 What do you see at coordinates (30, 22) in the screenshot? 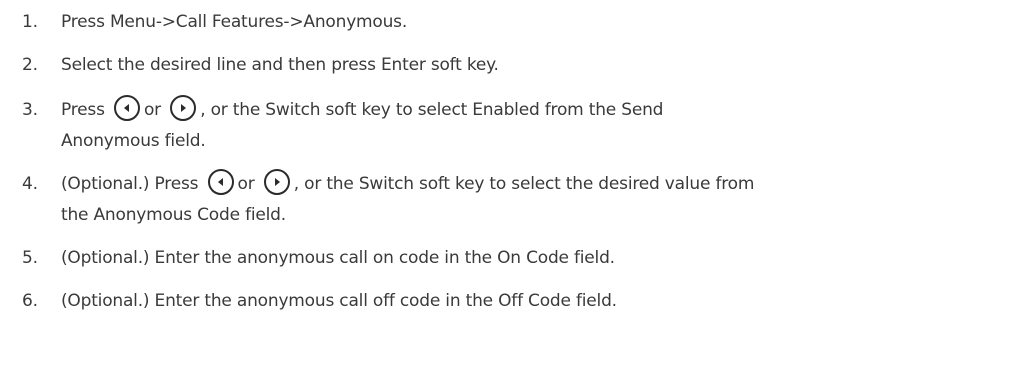
I see `step-number: 1.` at bounding box center [30, 22].